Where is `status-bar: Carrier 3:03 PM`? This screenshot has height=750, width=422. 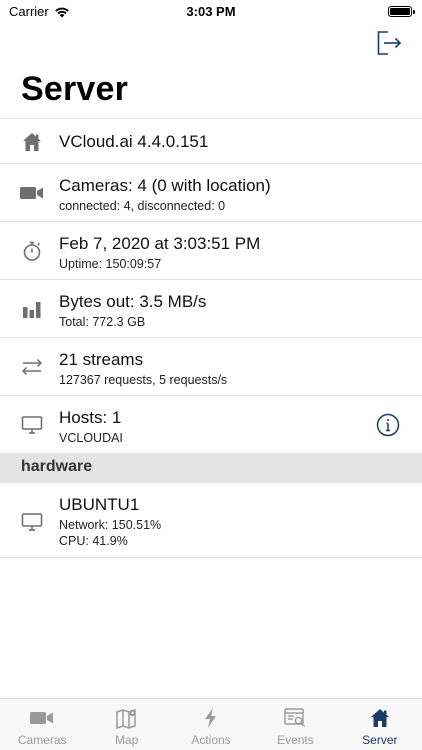
status-bar: Carrier 3:03 PM is located at coordinates (211, 12).